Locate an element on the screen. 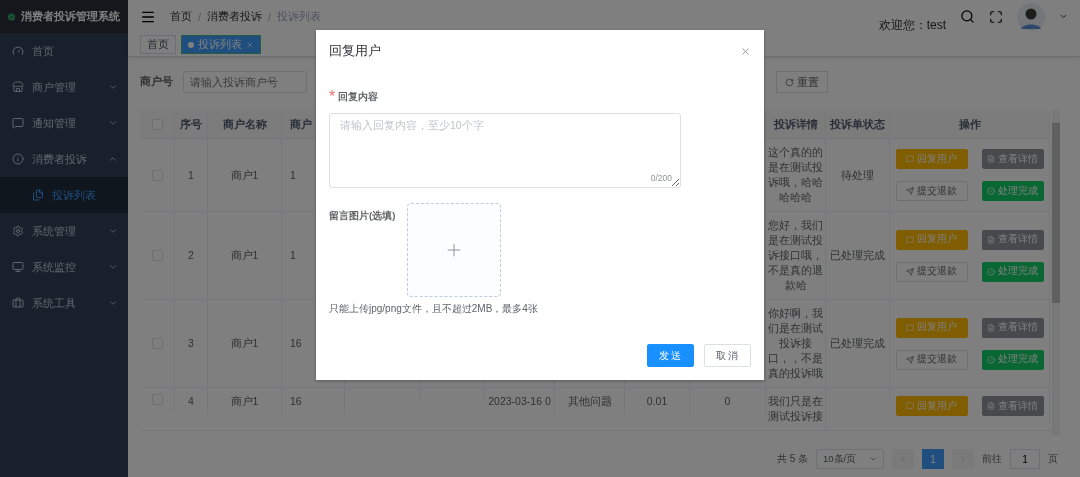 The image size is (1080, 477). upload-hint: 只能上传jpg/png文件，且不超过2MB，最多4张 is located at coordinates (434, 309).